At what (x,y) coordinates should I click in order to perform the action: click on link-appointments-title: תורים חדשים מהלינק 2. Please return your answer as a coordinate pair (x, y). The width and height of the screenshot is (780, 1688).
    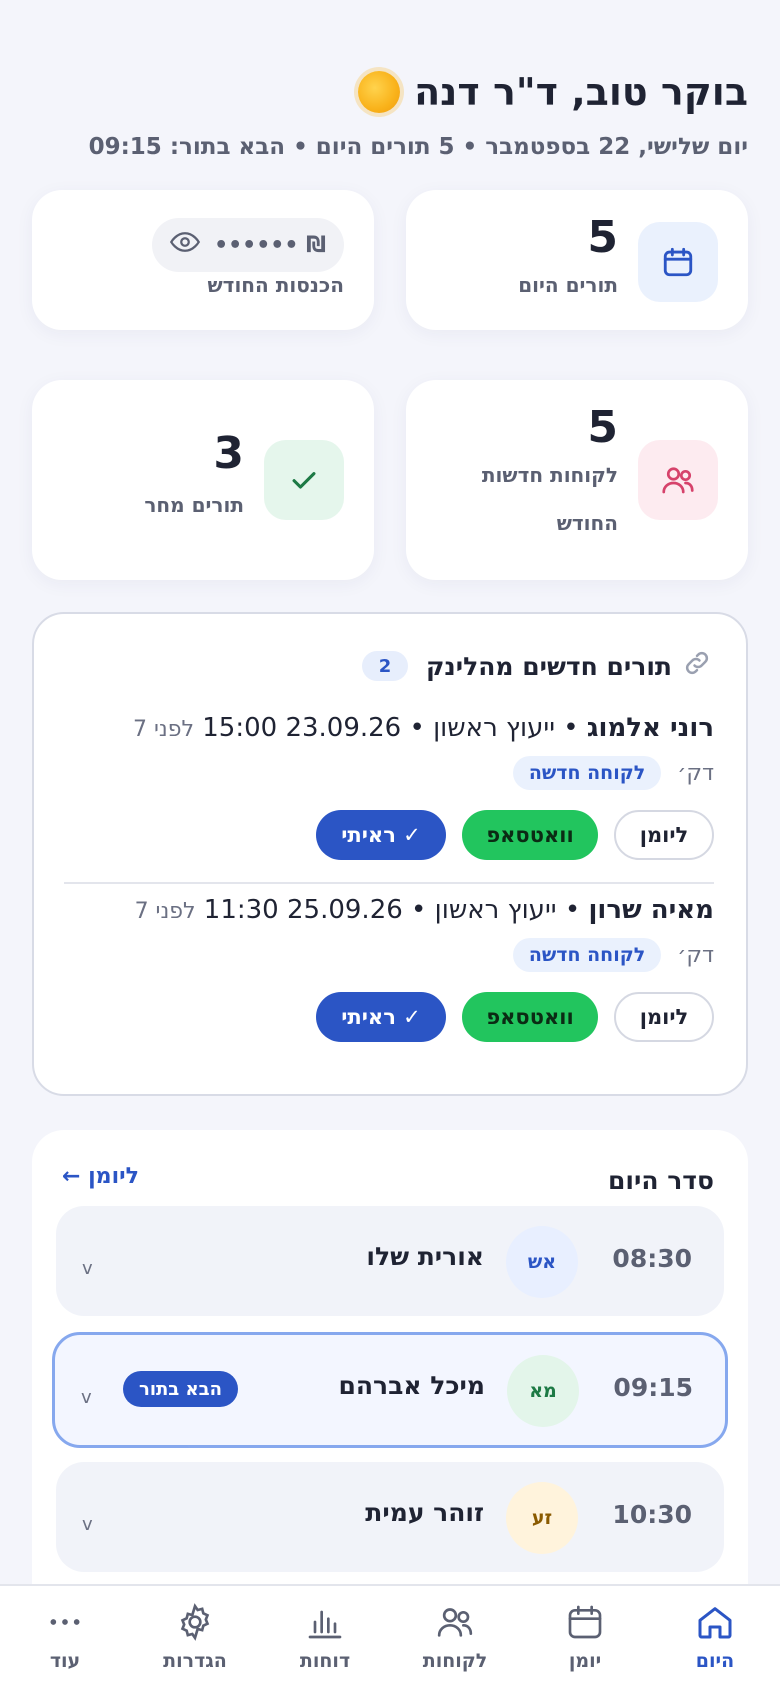
    Looking at the image, I should click on (537, 666).